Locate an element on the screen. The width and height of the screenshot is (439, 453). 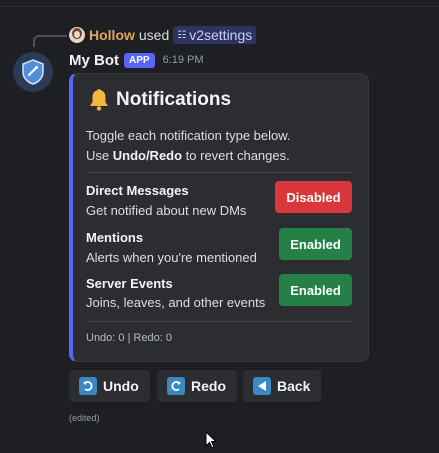
toggle-server-events-button: Enabled is located at coordinates (315, 290).